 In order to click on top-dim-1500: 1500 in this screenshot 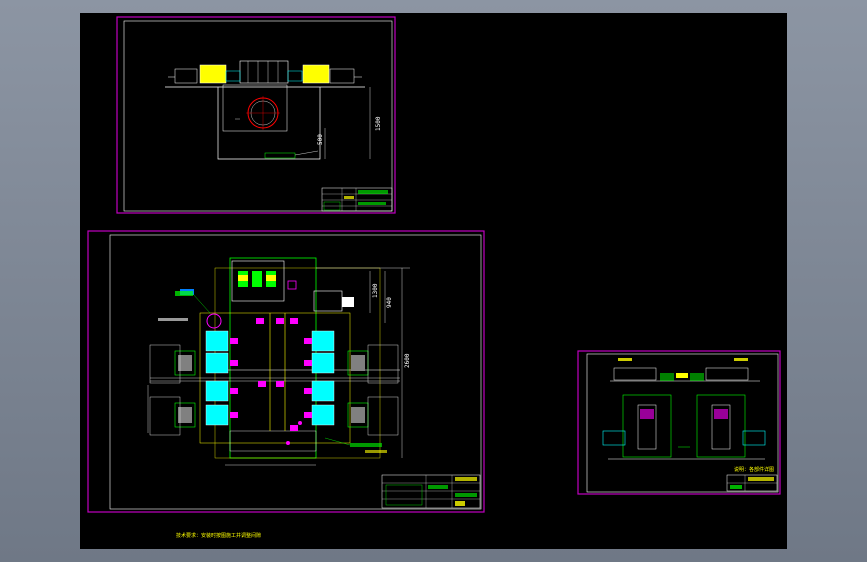, I will do `click(378, 123)`.